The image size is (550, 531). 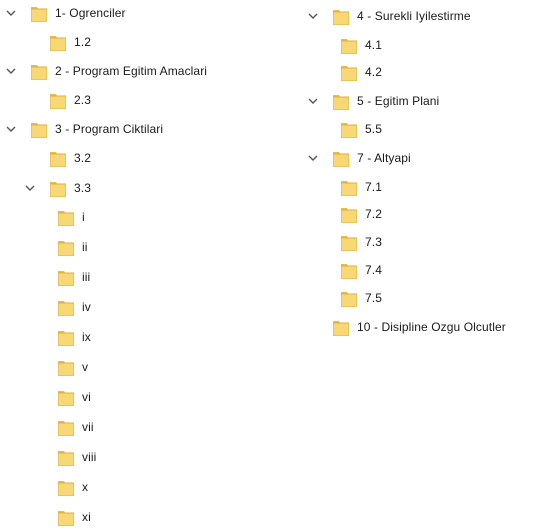 What do you see at coordinates (86, 517) in the screenshot?
I see `tree-item-label: xi` at bounding box center [86, 517].